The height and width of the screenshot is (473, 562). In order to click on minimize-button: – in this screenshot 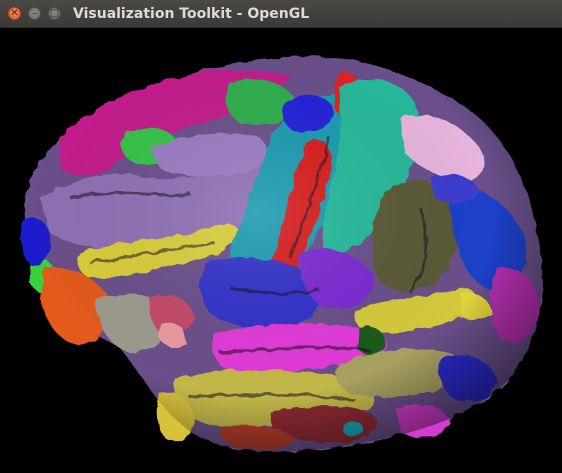, I will do `click(34, 13)`.